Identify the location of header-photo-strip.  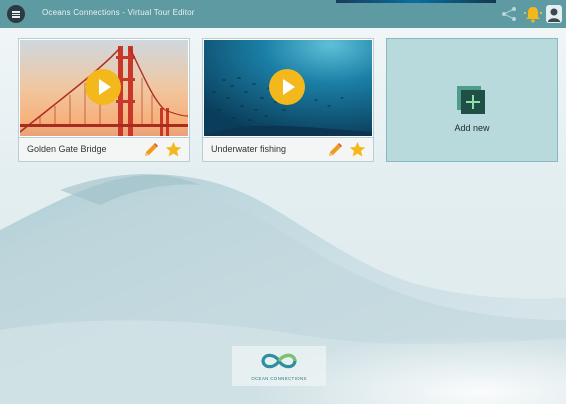
(416, 1).